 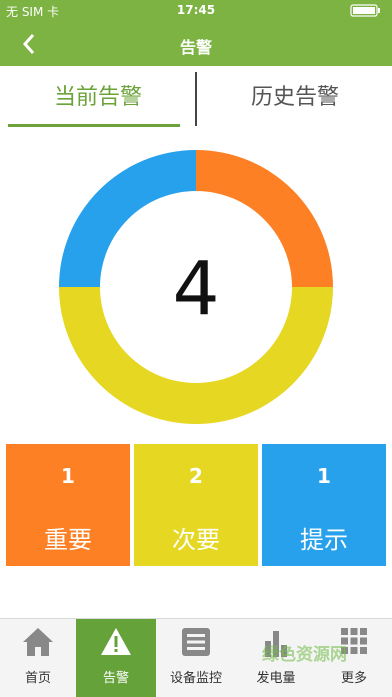 I want to click on tab-divider, so click(x=196, y=99).